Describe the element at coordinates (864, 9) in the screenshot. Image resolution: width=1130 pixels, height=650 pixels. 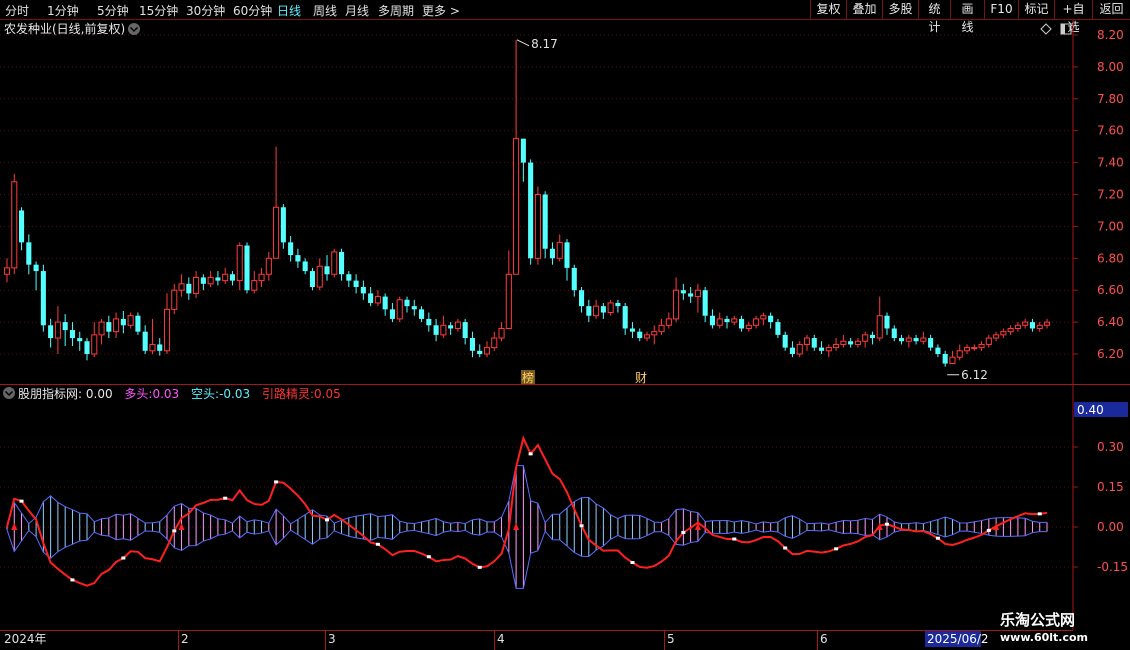
I see `overlay-button: 叠加` at that location.